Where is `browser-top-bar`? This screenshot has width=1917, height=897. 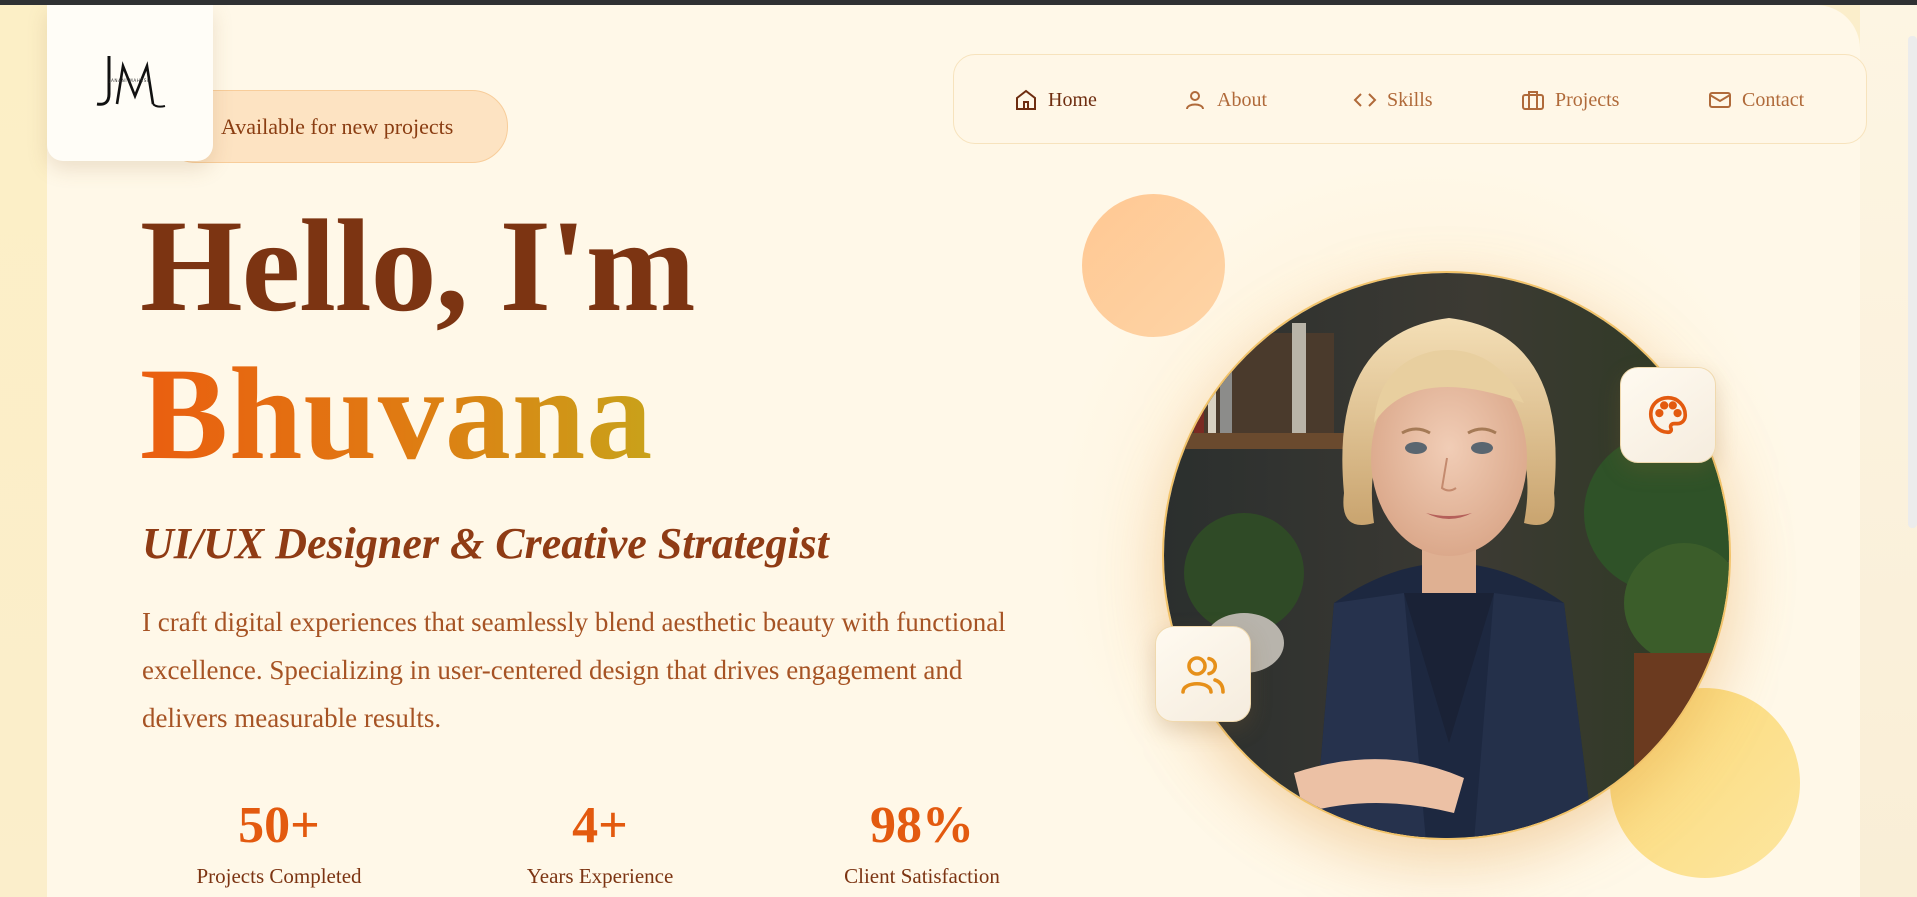 browser-top-bar is located at coordinates (958, 2).